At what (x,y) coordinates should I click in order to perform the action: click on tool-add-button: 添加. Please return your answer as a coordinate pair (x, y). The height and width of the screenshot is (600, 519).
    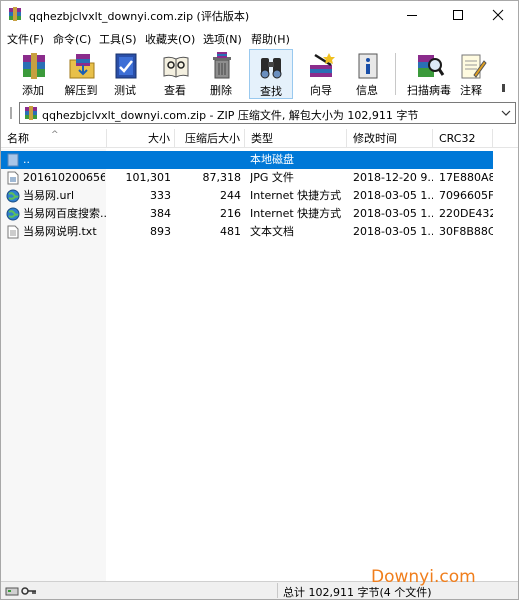
    Looking at the image, I should click on (33, 74).